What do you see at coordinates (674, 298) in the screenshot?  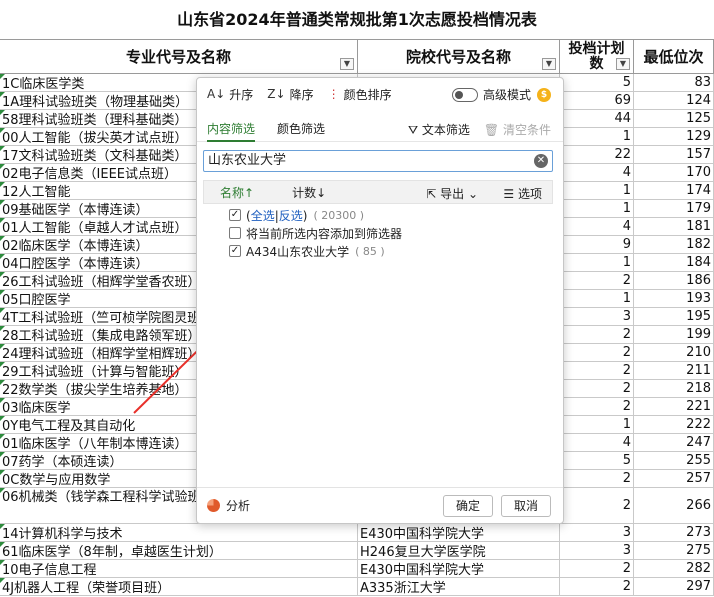 I see `rank-cell: 193` at bounding box center [674, 298].